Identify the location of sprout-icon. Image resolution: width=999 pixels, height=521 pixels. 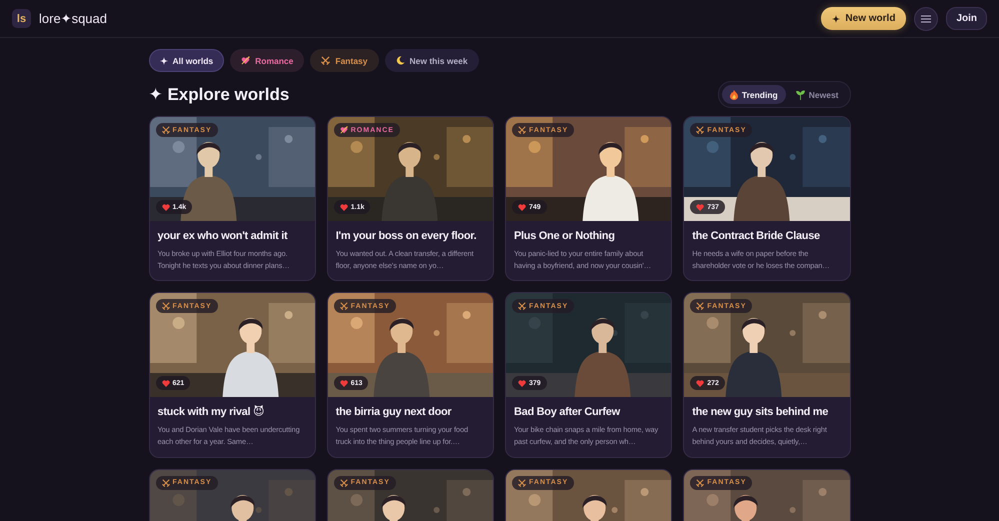
(800, 95).